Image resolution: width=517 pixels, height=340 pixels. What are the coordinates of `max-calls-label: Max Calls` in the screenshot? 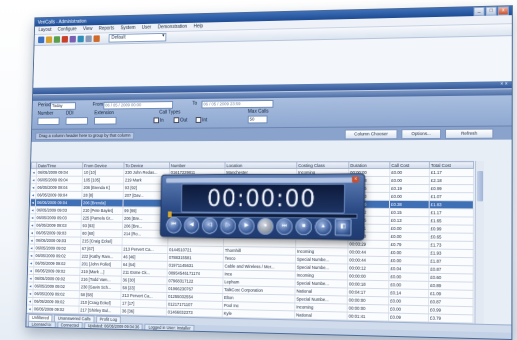 It's located at (258, 111).